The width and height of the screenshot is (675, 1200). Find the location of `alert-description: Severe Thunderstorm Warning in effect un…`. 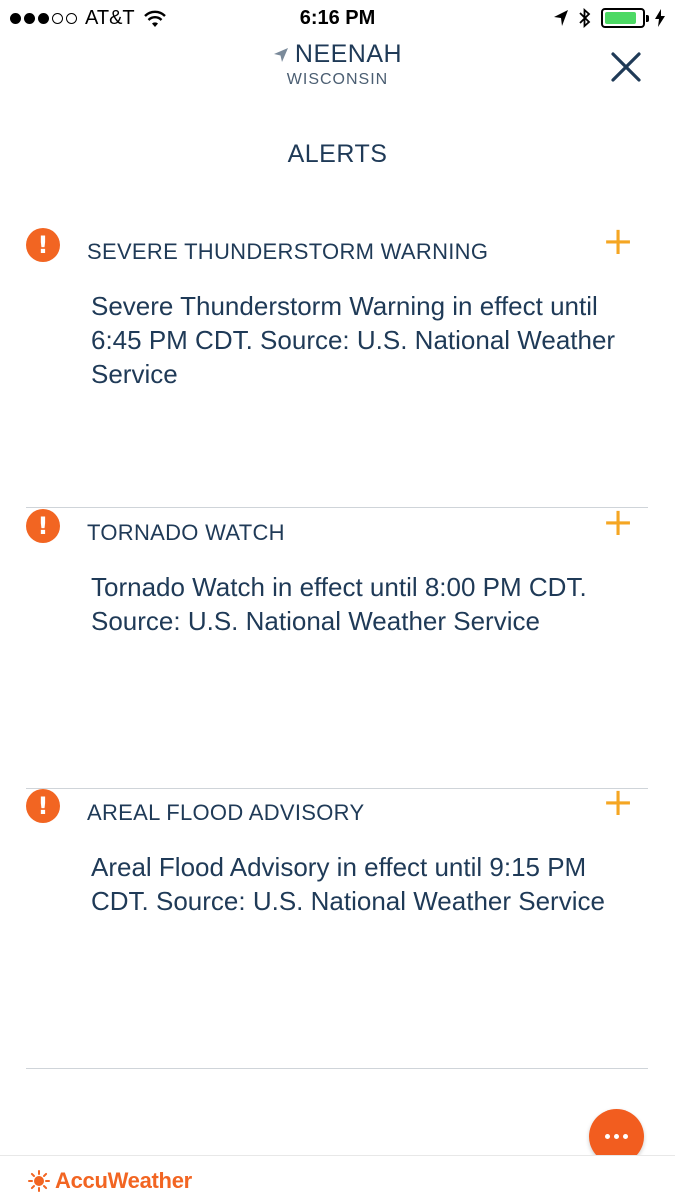

alert-description: Severe Thunderstorm Warning in effect un… is located at coordinates (353, 340).